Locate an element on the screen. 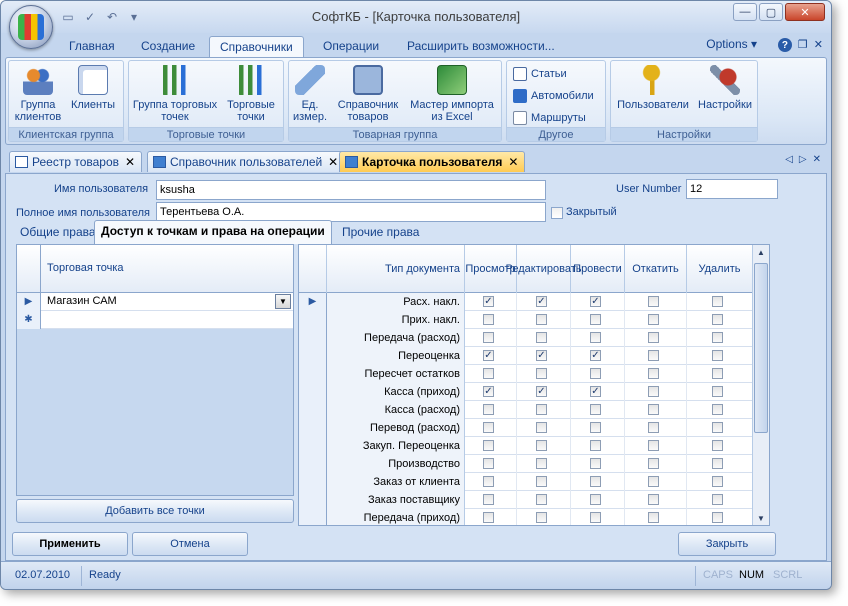  vertical-scrollbar: ▲ ▼ is located at coordinates (760, 385).